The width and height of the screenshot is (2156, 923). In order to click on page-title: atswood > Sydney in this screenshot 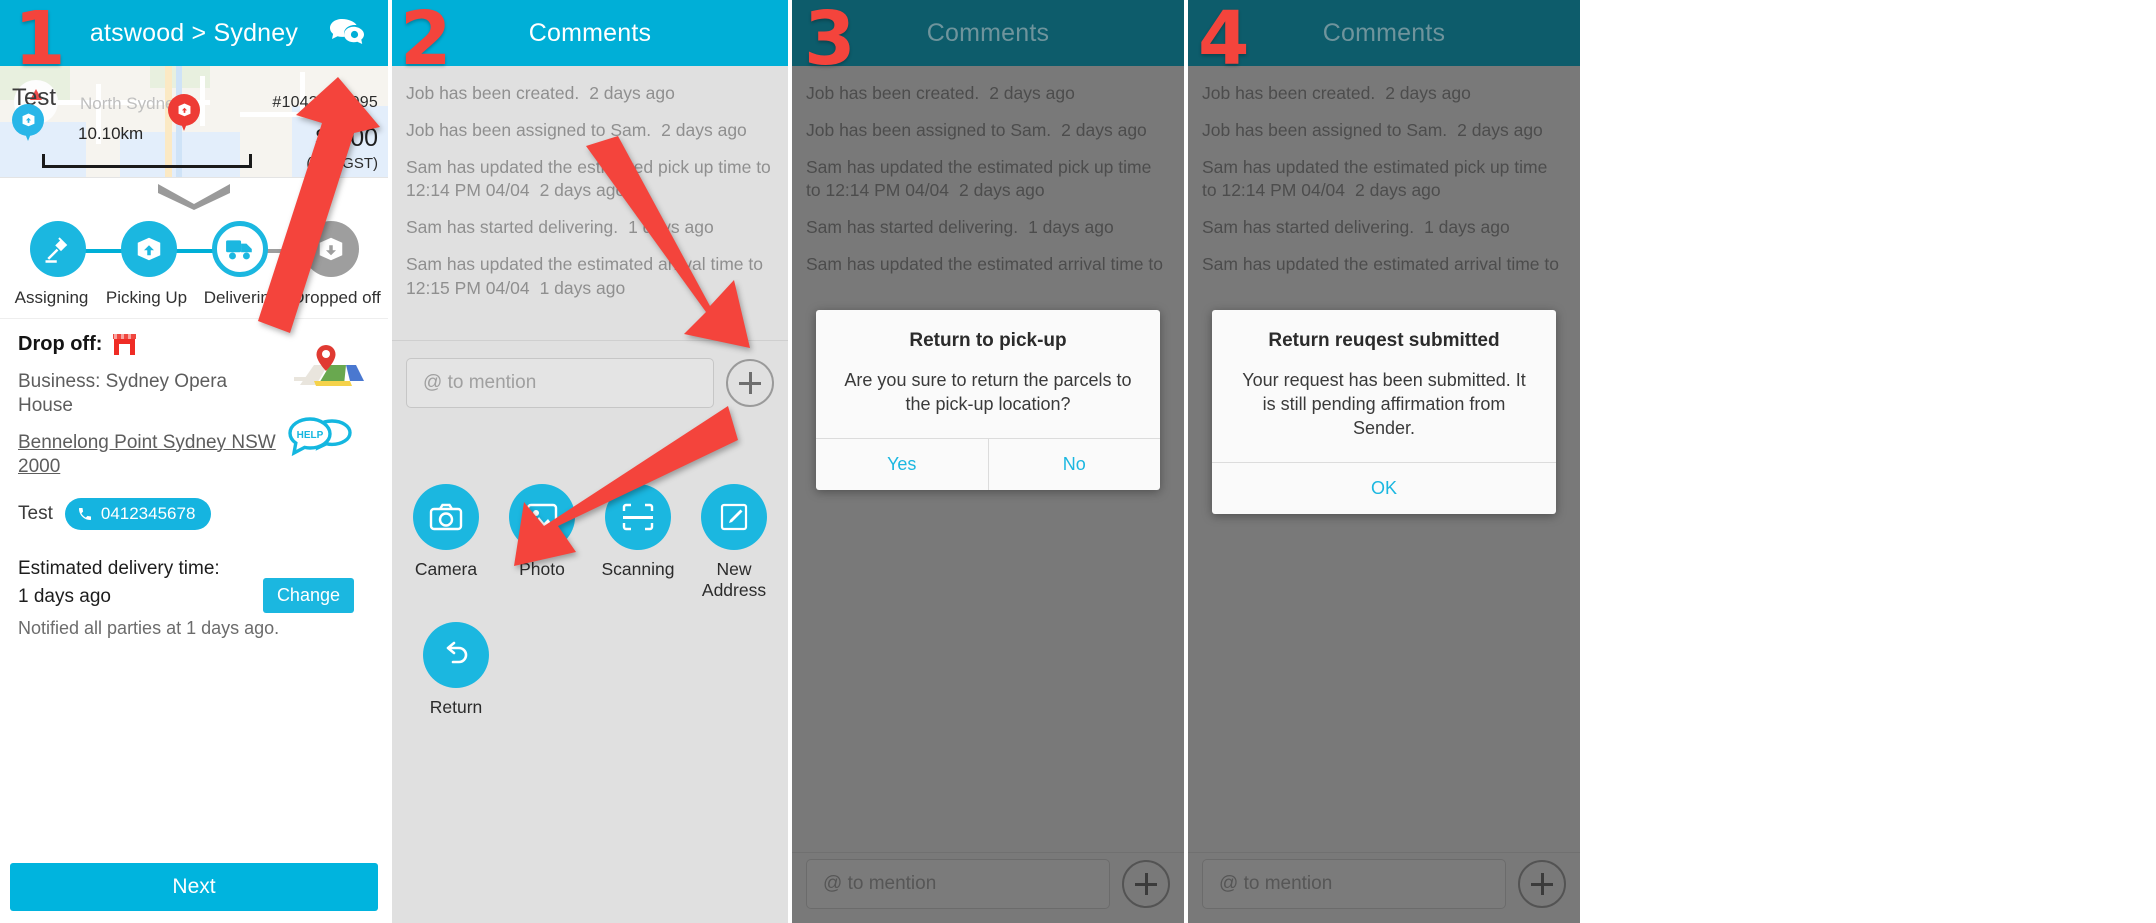, I will do `click(194, 32)`.